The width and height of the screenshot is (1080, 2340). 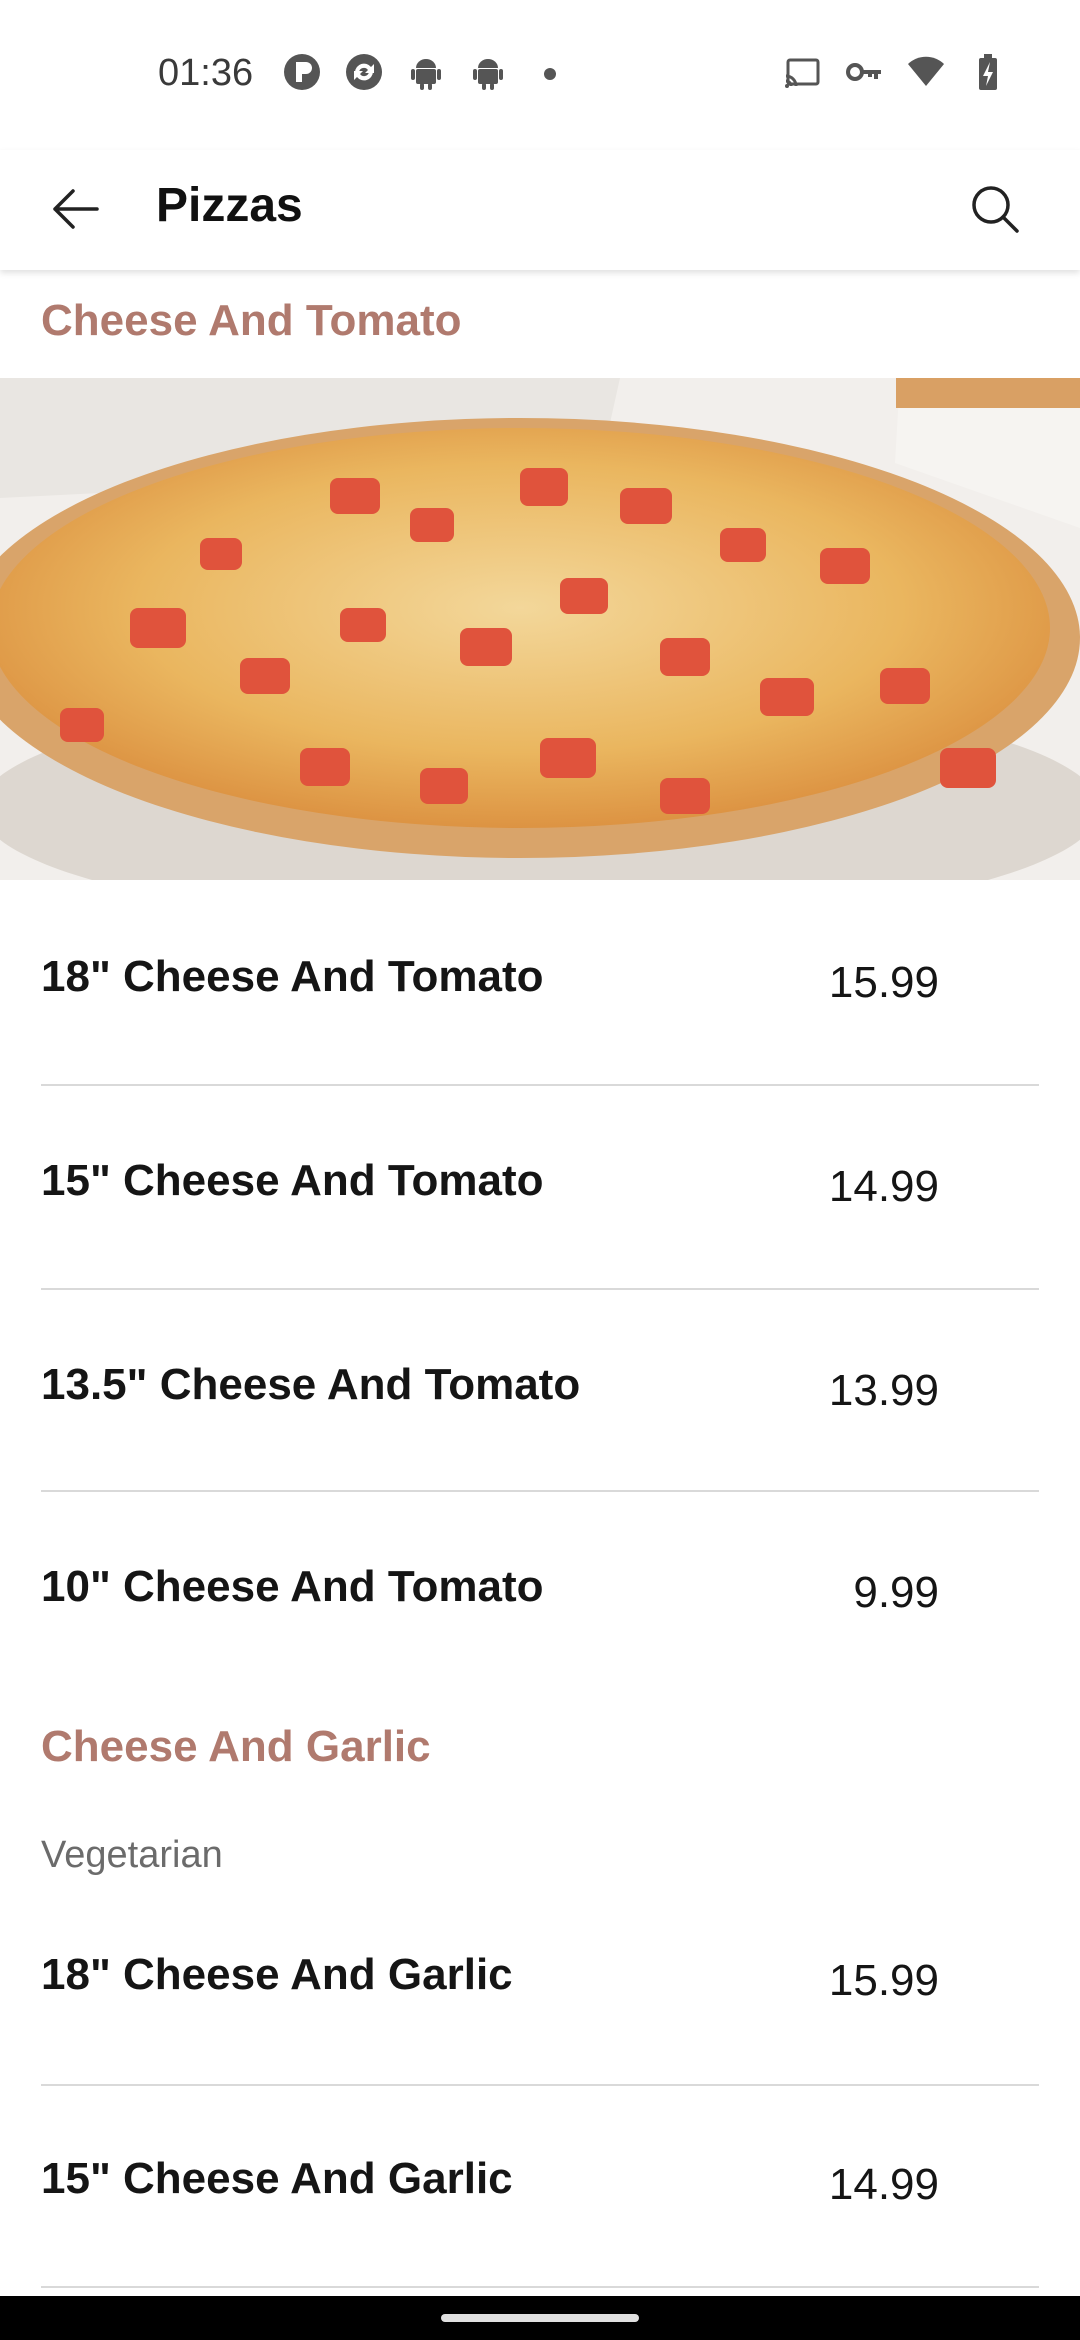 I want to click on list-item: 15" Cheese And Tomato 14.99, so click(x=540, y=1188).